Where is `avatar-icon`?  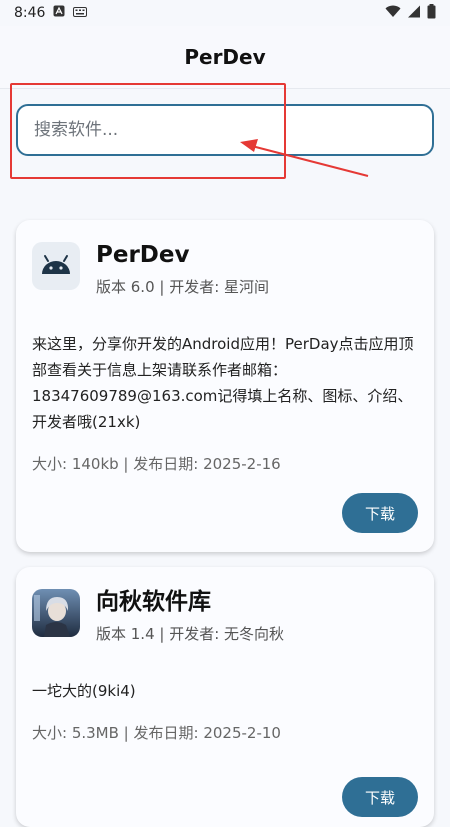 avatar-icon is located at coordinates (56, 613).